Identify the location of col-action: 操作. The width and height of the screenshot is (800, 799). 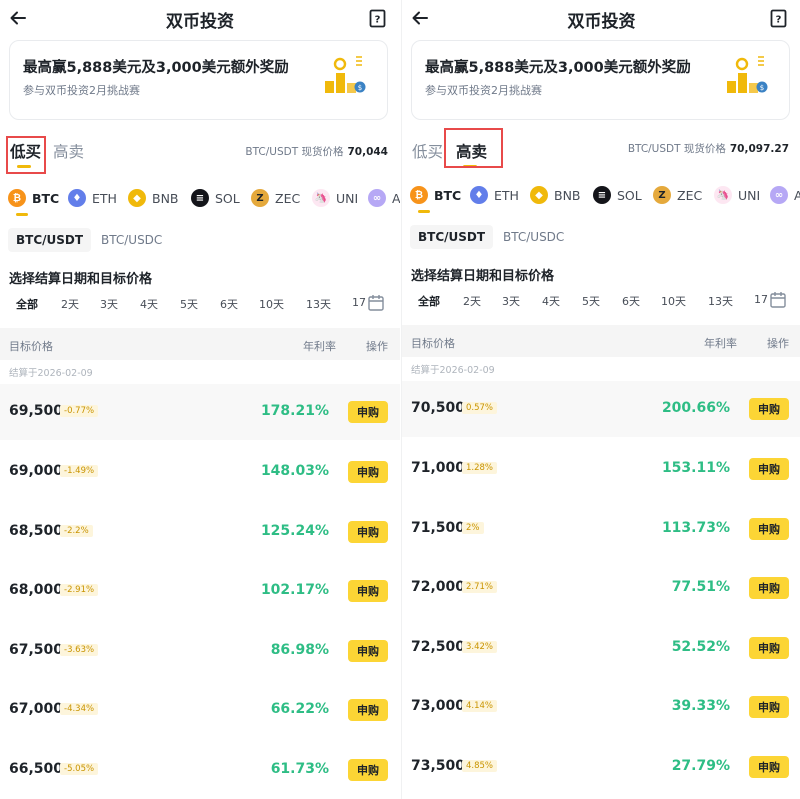
(778, 343).